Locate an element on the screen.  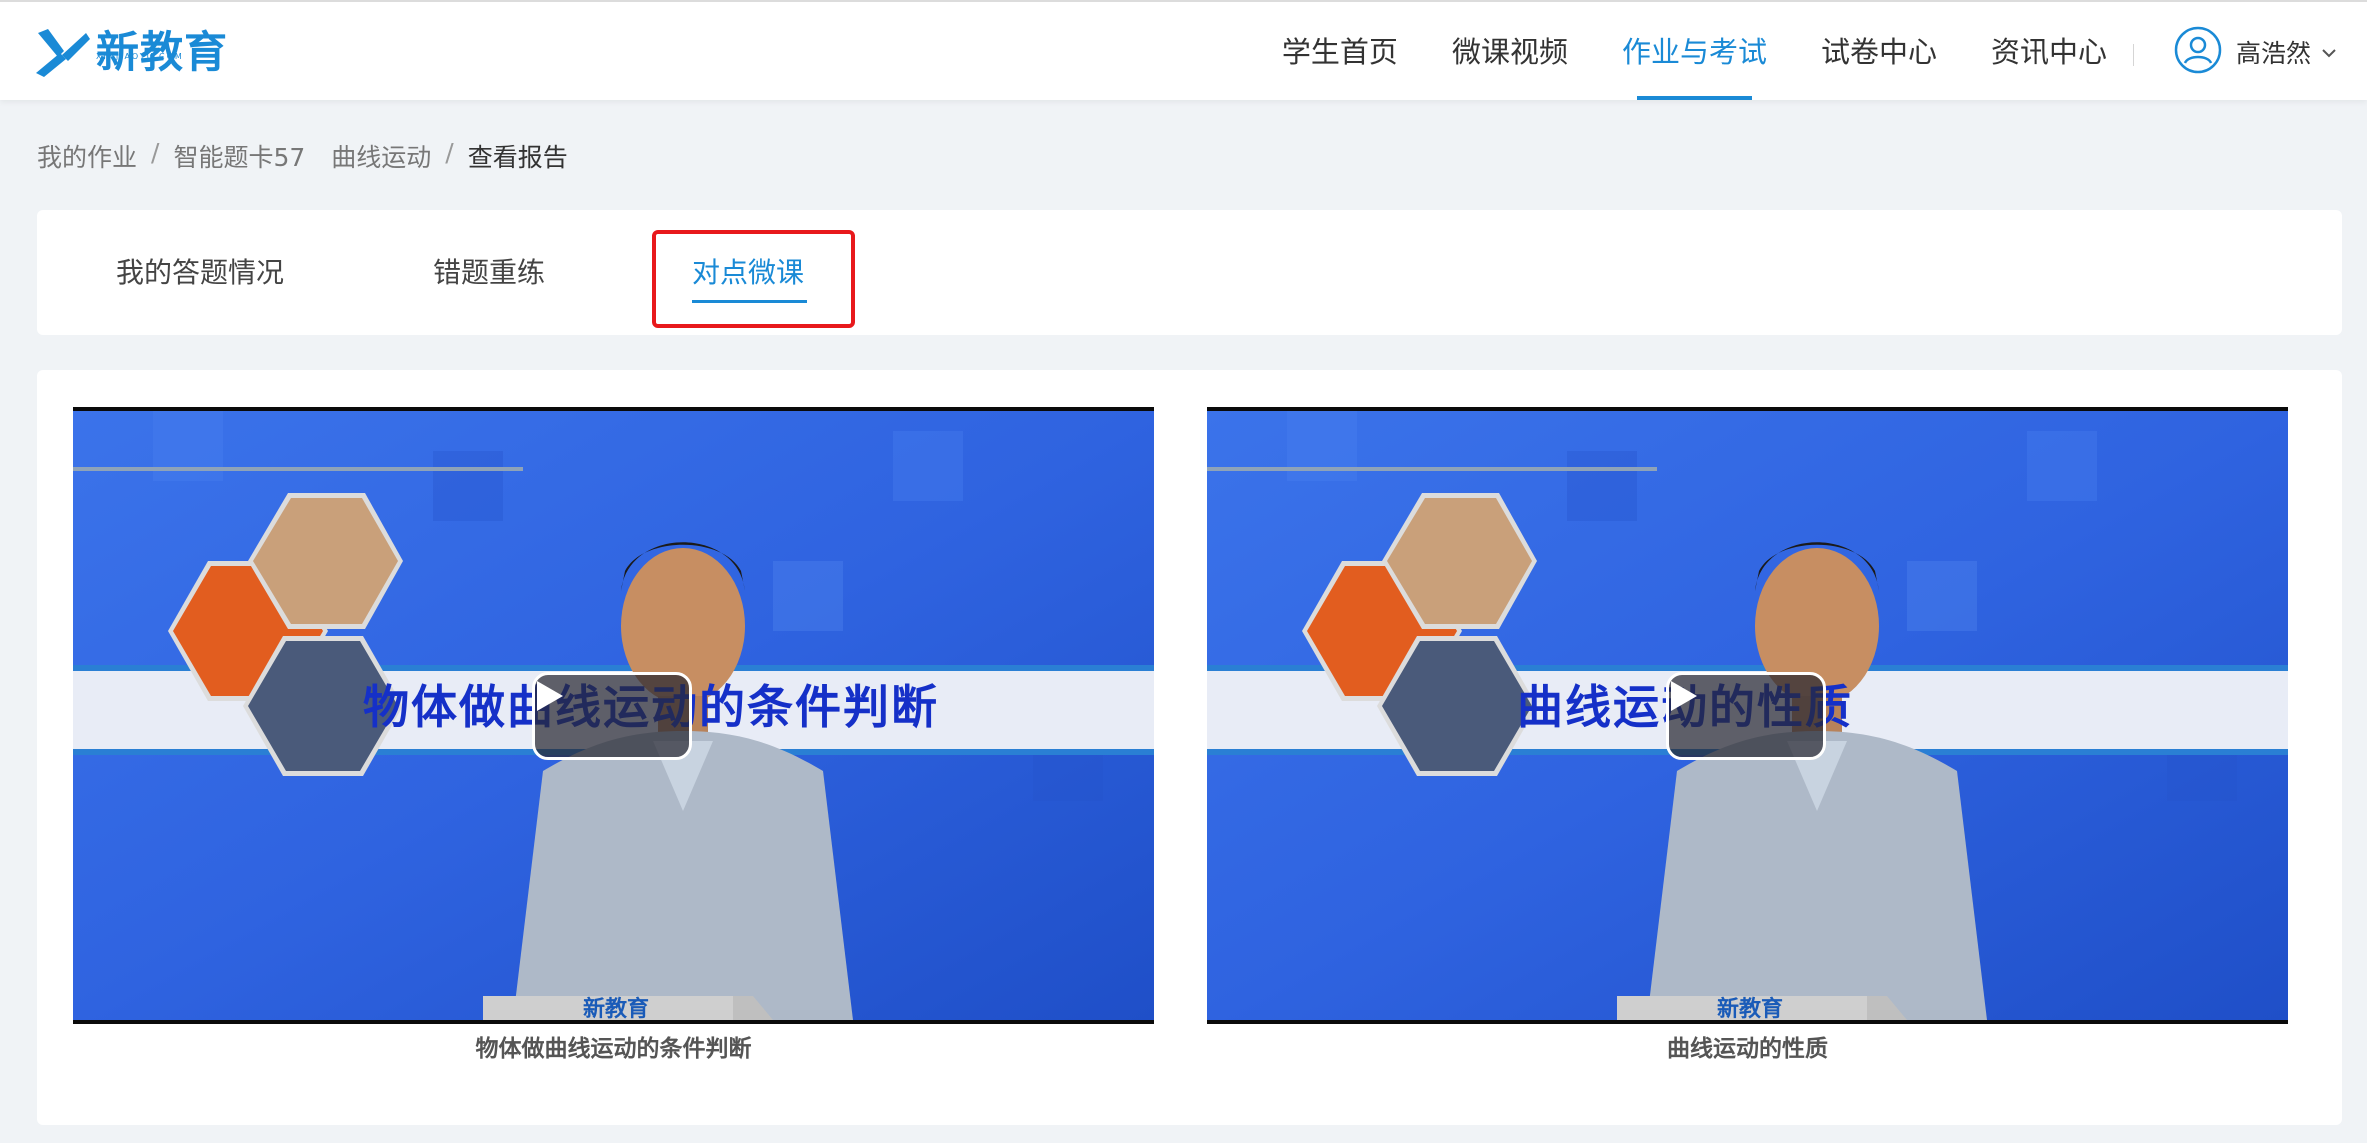
chevron-down-icon is located at coordinates (2329, 52).